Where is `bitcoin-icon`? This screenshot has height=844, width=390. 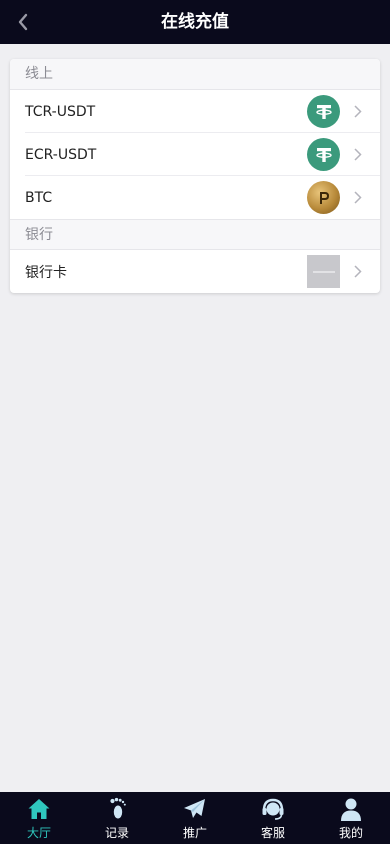 bitcoin-icon is located at coordinates (323, 197).